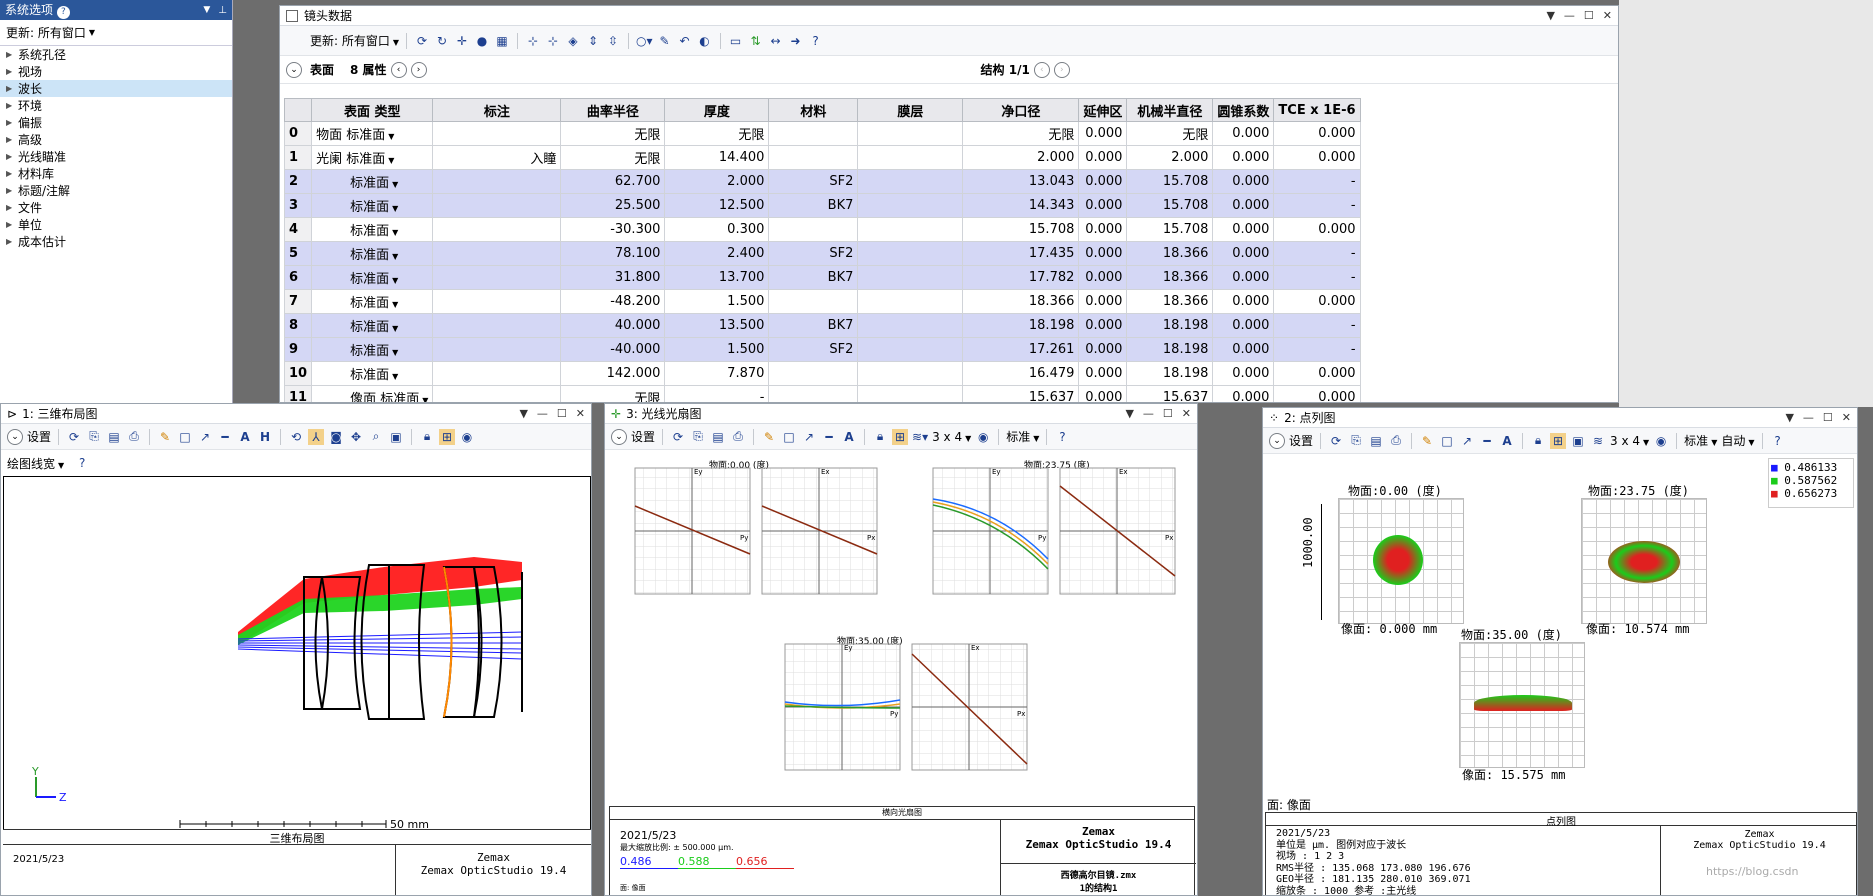 The height and width of the screenshot is (896, 1873). What do you see at coordinates (372, 133) in the screenshot?
I see `surface-type-cell: 物面 标准面 ▼` at bounding box center [372, 133].